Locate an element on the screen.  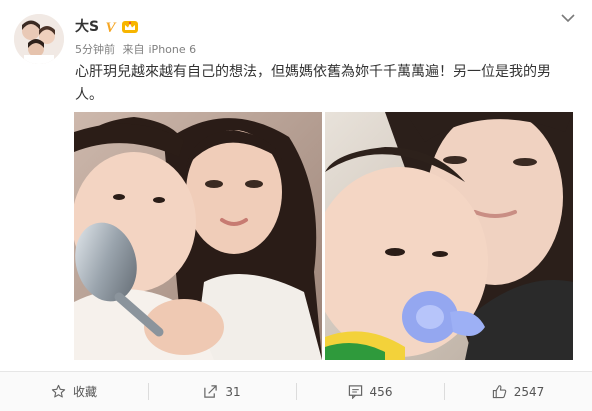
action-bar: 收藏 31 456 2547 is located at coordinates (296, 391).